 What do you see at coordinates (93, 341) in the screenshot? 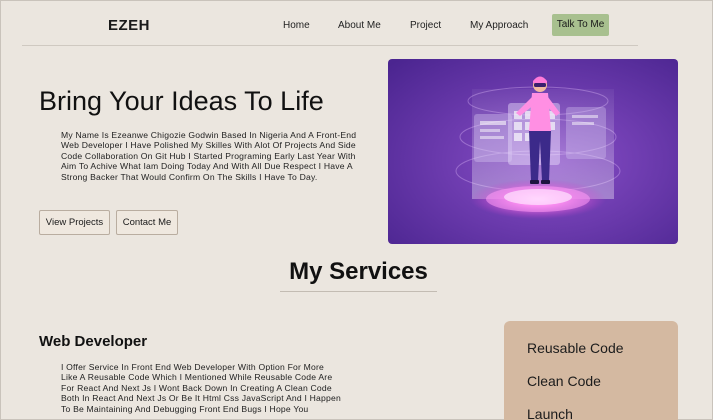
I see `service-heading: Web Developer` at bounding box center [93, 341].